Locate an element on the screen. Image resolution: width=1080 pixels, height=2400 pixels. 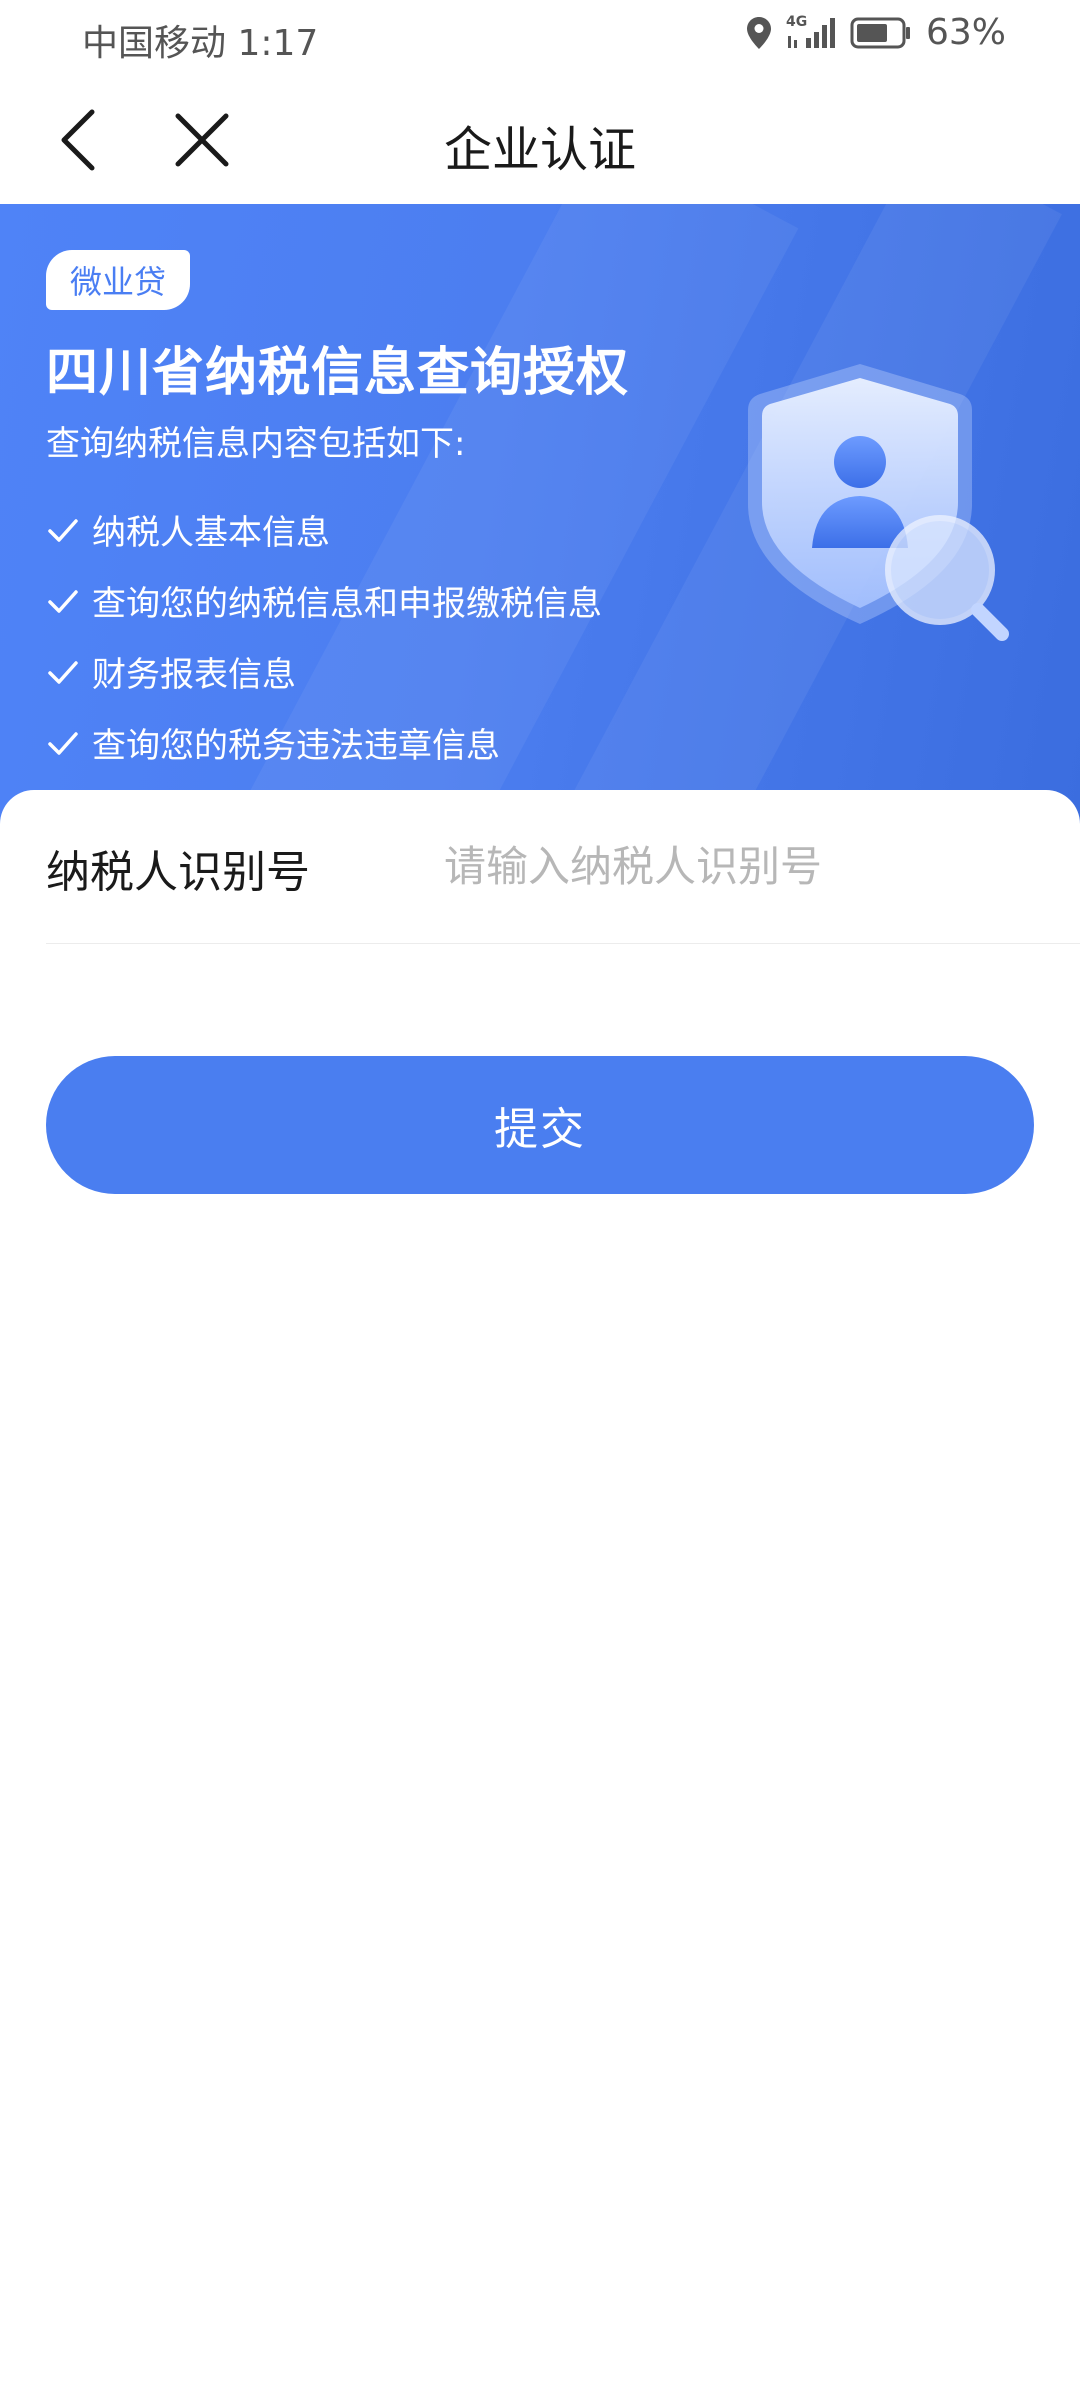
signal-icon: 4G is located at coordinates (811, 32).